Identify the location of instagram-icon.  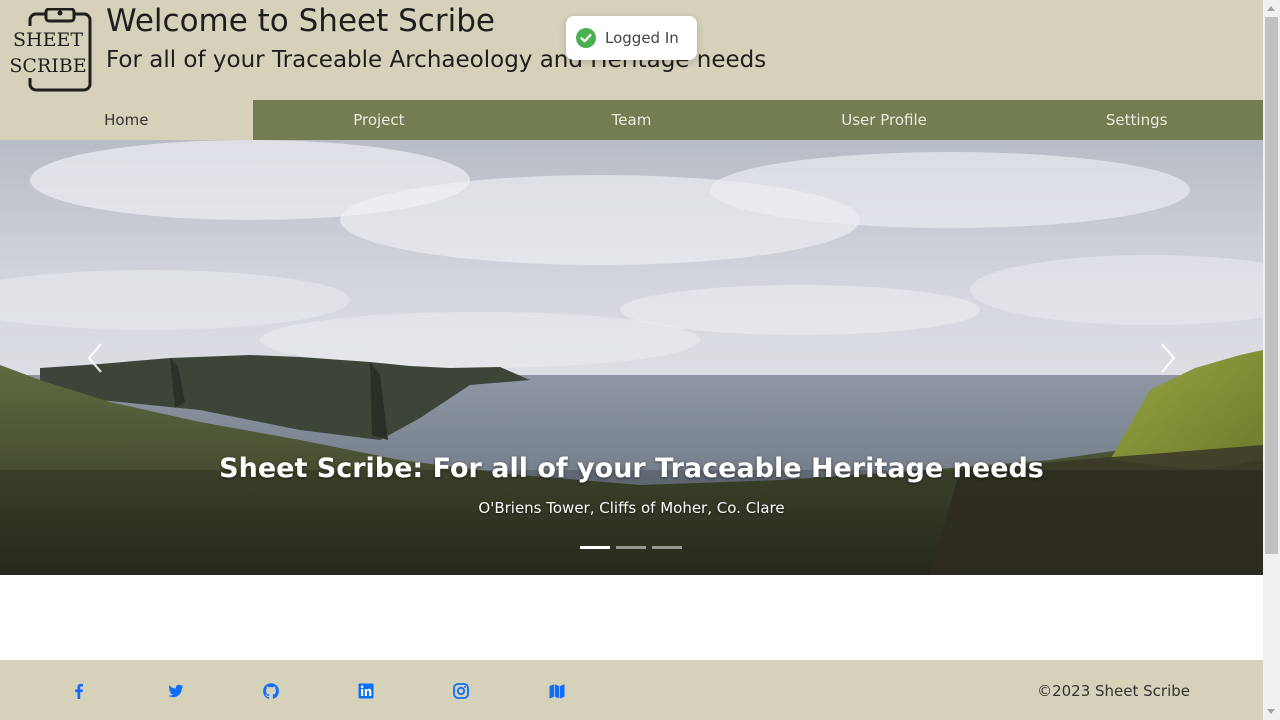
(461, 691).